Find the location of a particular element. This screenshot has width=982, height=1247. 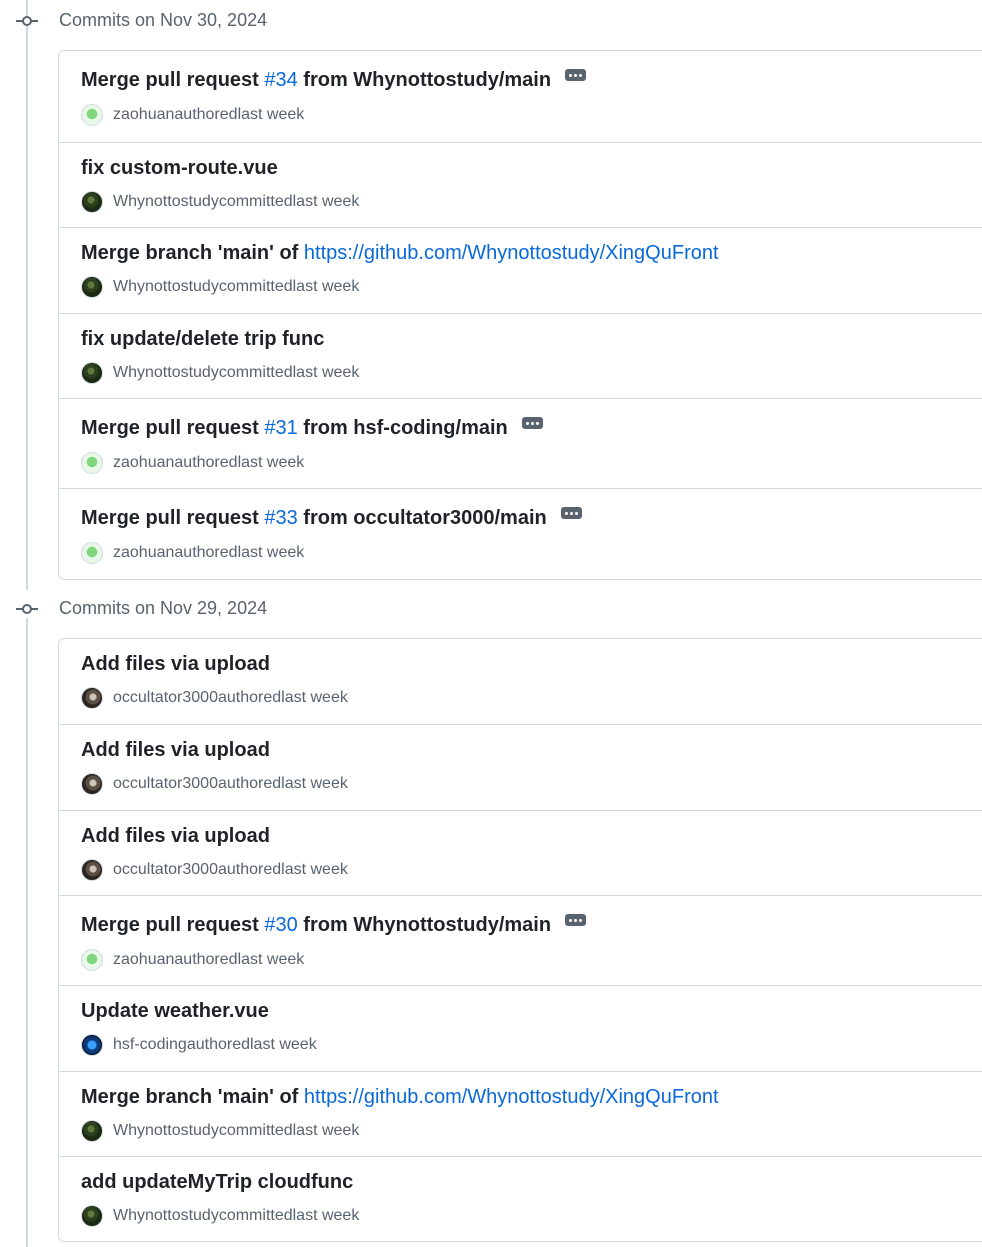

commit-title: add updateMyTrip cloudfunc is located at coordinates (217, 1182).